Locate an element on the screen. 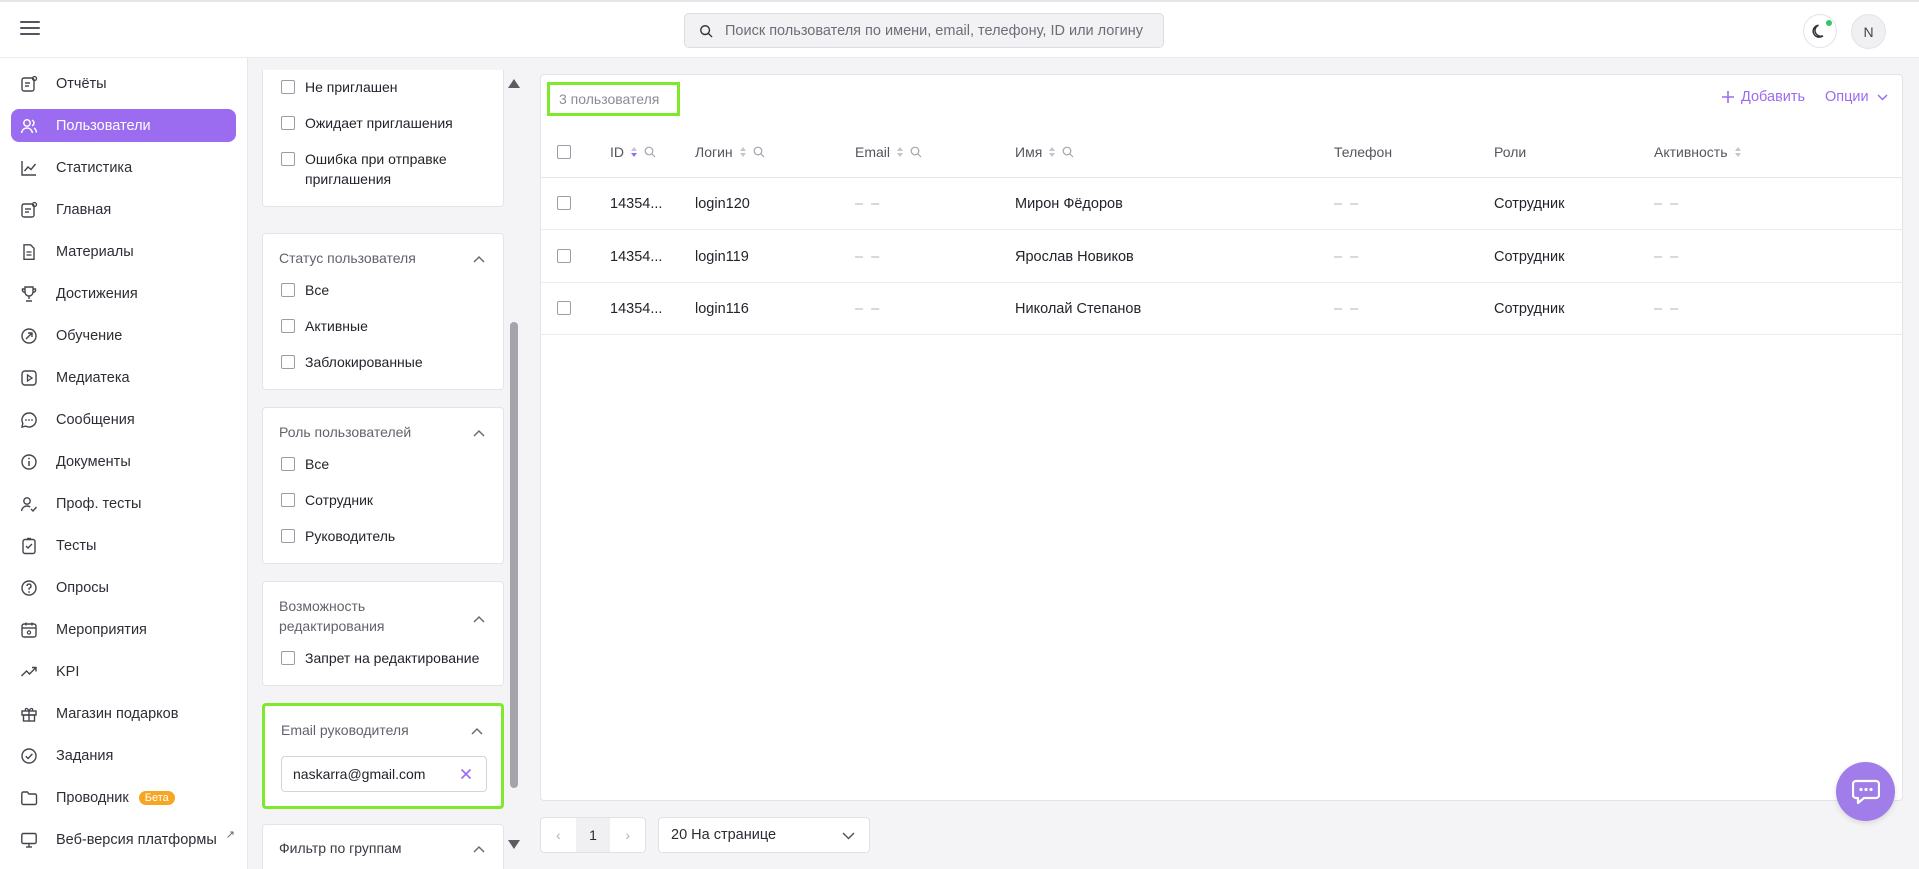 This screenshot has height=869, width=1919. sidebar-item-media: Медиатека is located at coordinates (123, 377).